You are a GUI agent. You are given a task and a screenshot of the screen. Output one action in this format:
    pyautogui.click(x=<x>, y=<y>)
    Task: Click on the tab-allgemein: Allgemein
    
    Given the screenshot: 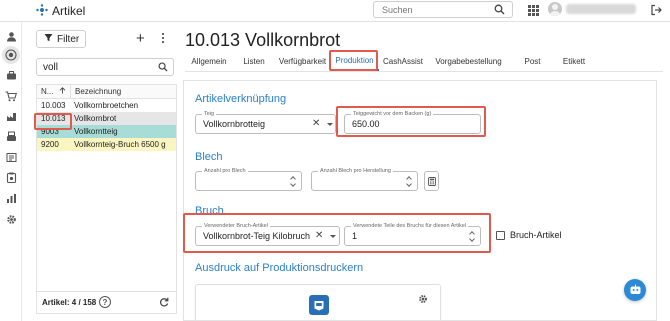 What is the action you would take?
    pyautogui.click(x=209, y=61)
    